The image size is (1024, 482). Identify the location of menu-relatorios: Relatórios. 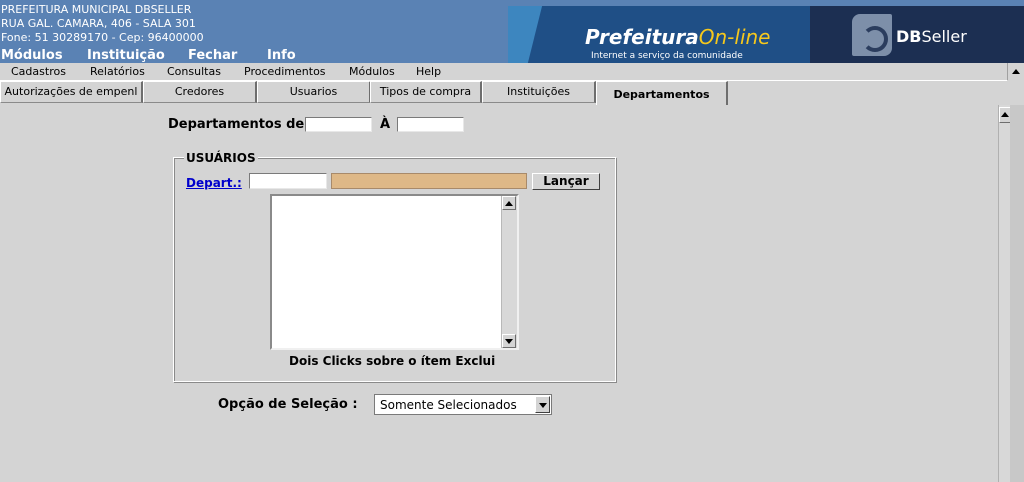
(117, 71).